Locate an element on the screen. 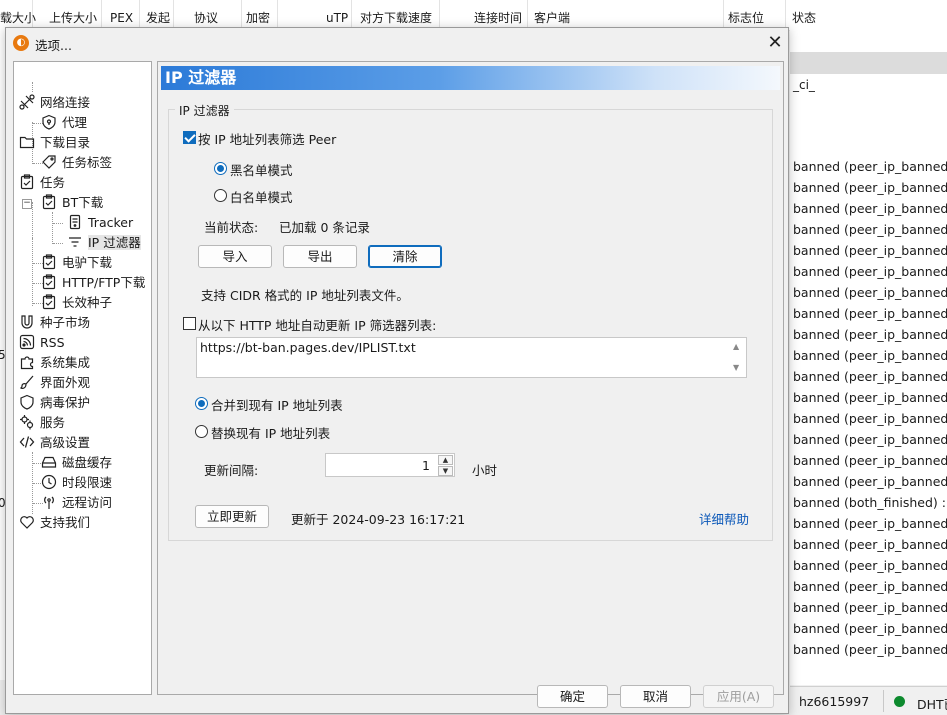 This screenshot has height=715, width=947. column-header-status: 状态 is located at coordinates (866, 15).